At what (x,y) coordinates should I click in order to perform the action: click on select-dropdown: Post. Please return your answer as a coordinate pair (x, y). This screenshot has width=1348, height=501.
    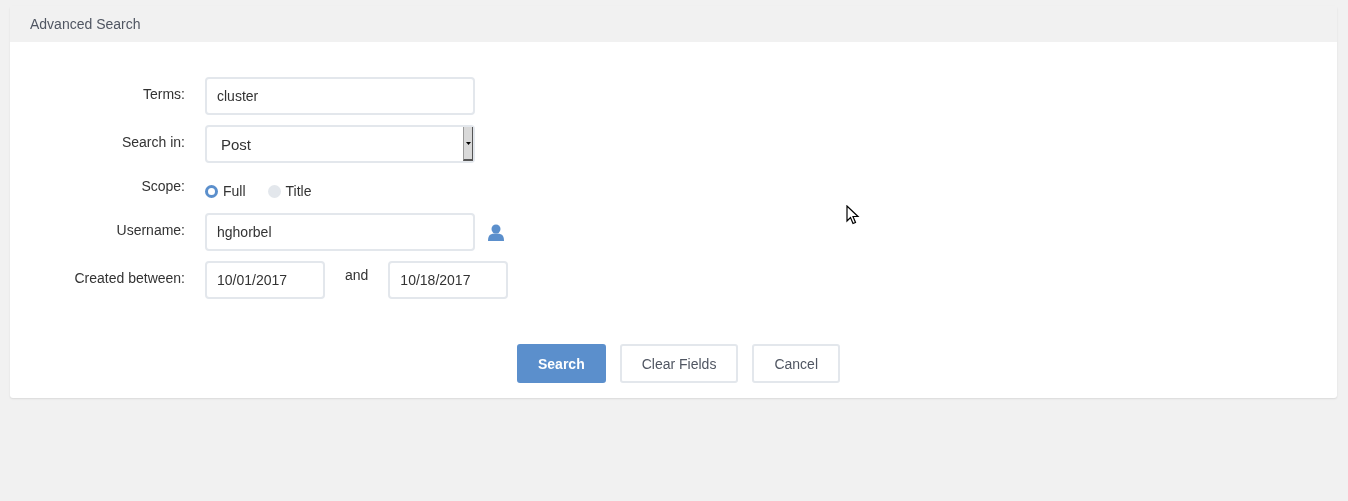
    Looking at the image, I should click on (340, 144).